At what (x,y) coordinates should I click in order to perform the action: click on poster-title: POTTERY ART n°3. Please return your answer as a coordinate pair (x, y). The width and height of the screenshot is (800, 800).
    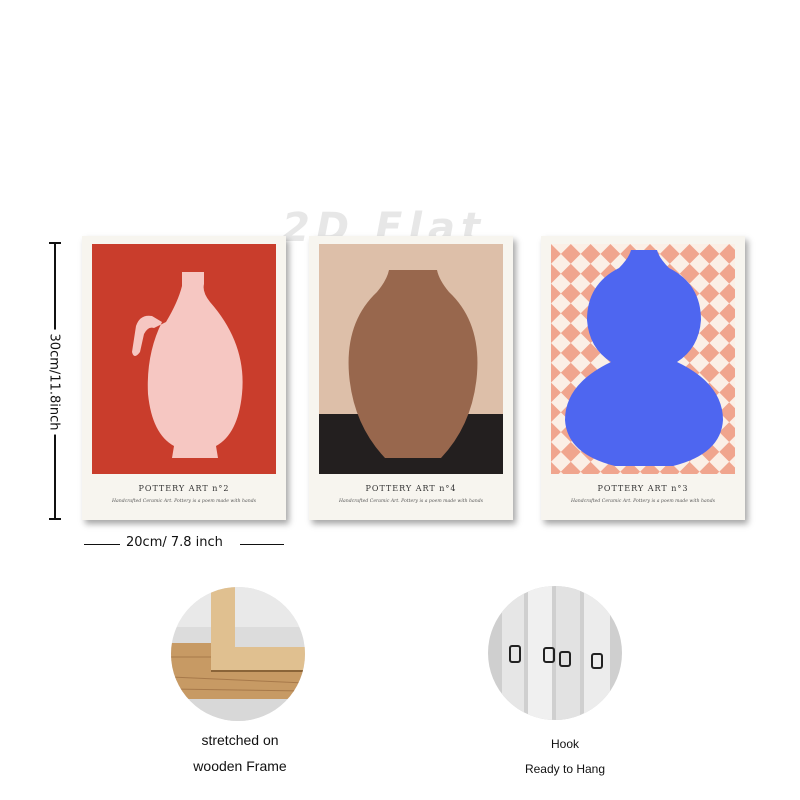
    Looking at the image, I should click on (643, 488).